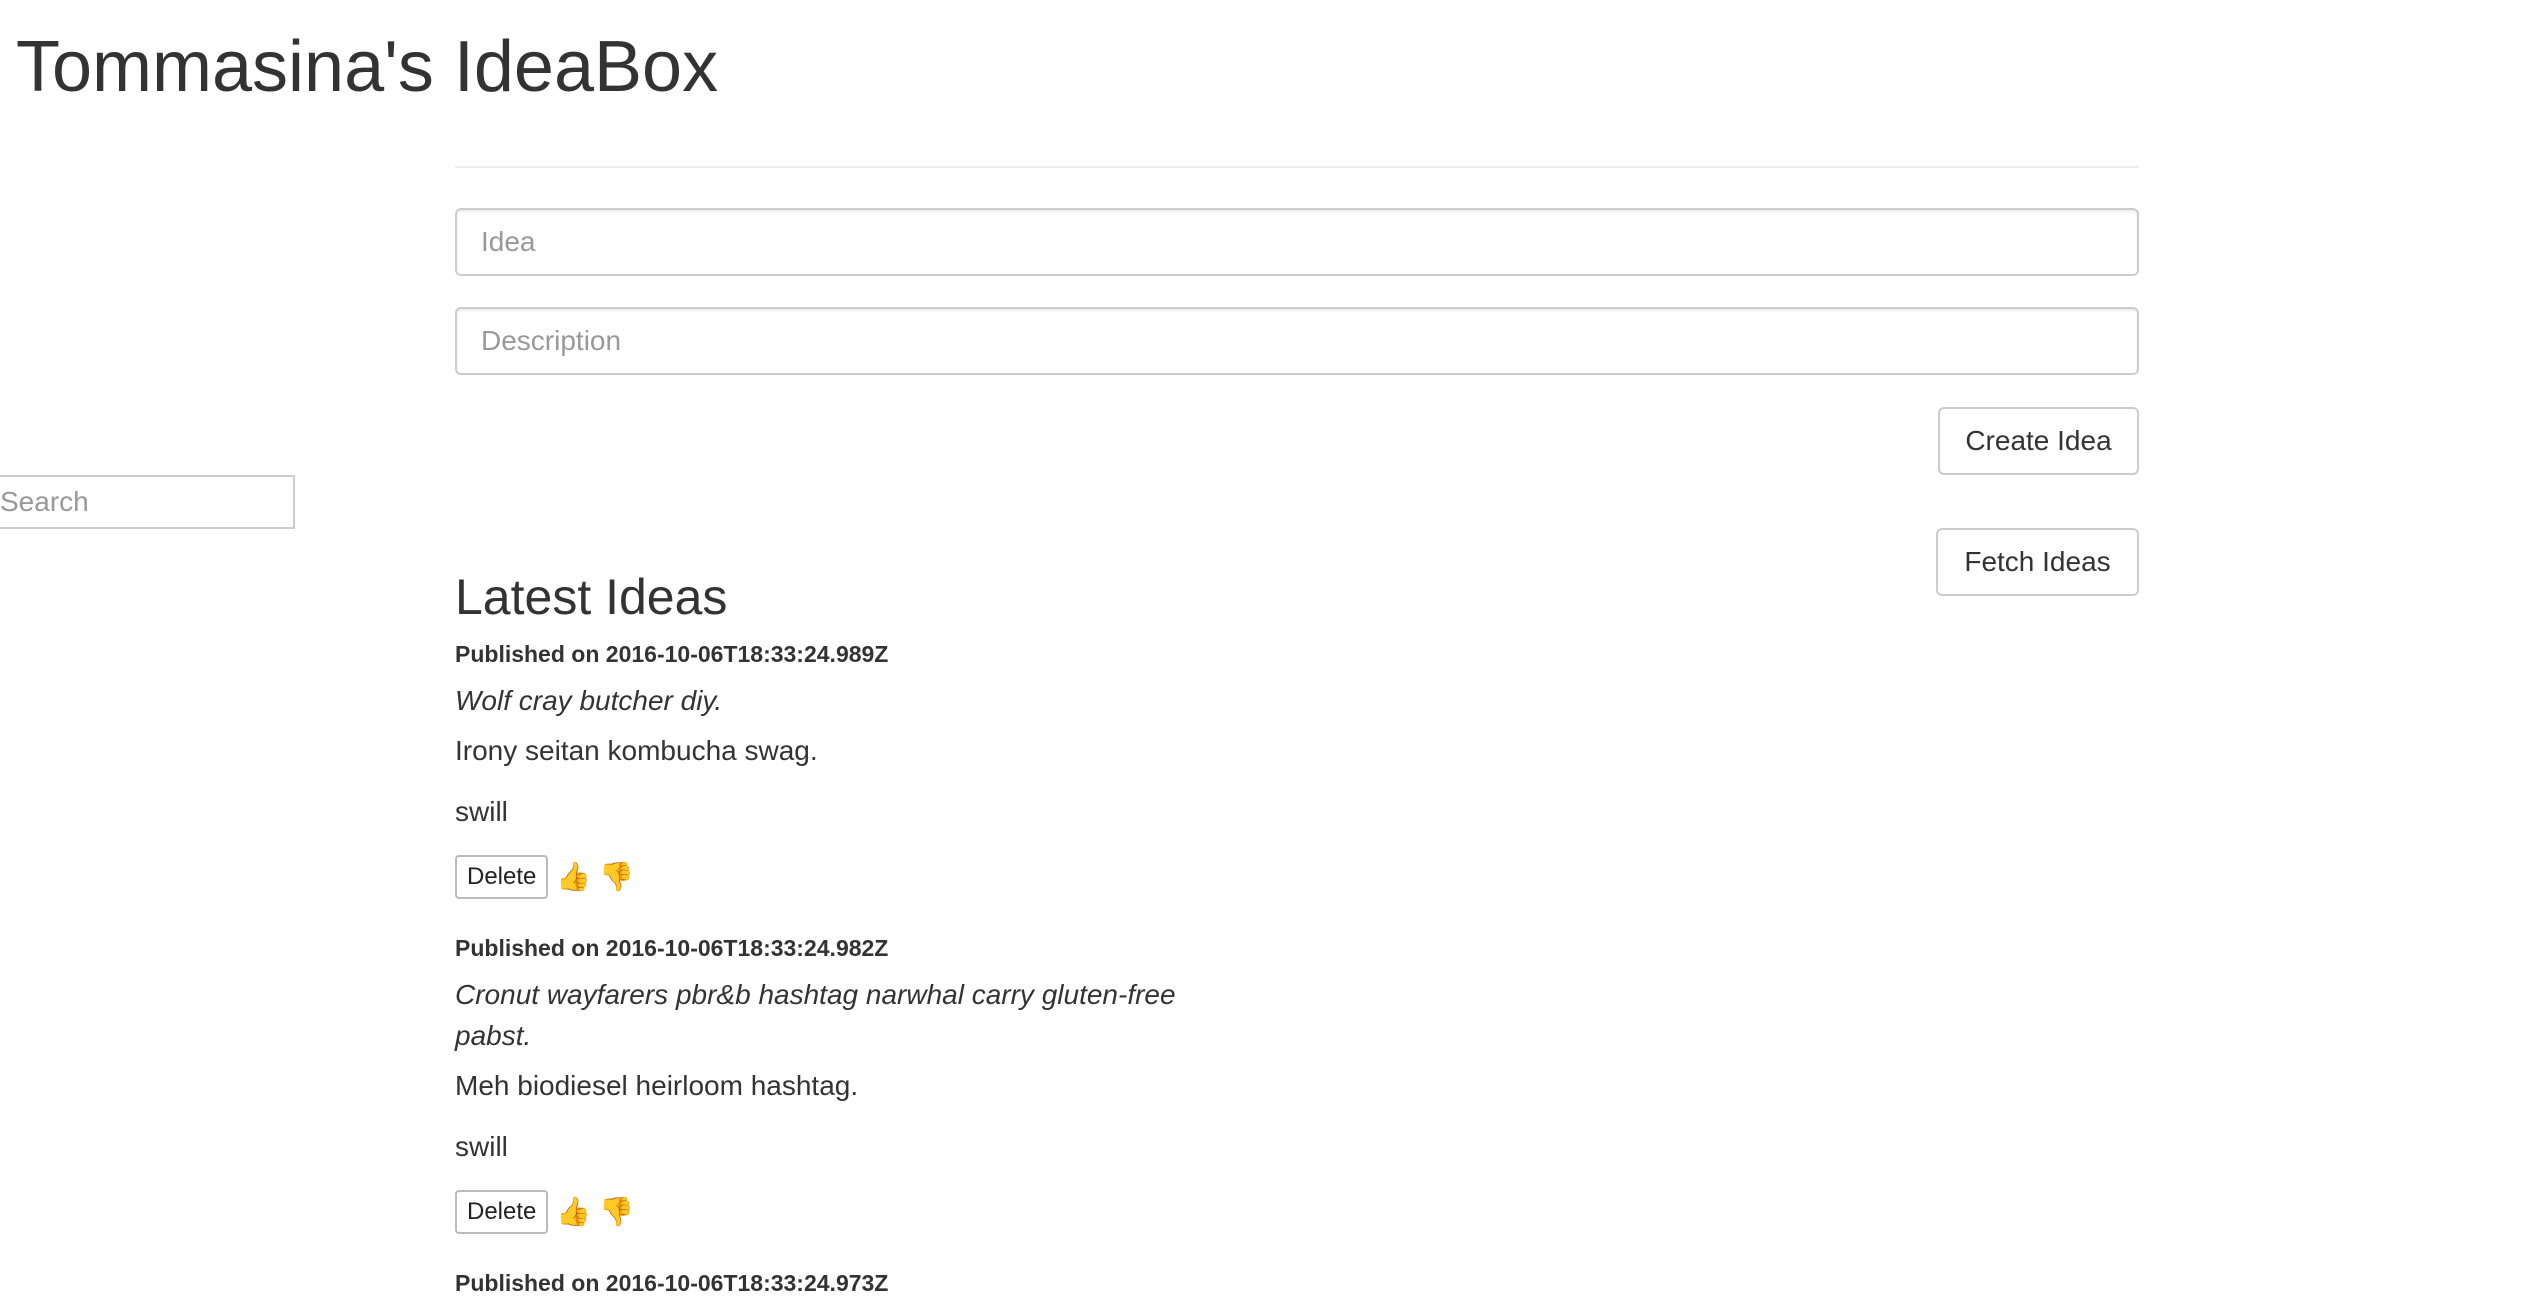 The width and height of the screenshot is (2540, 1301). What do you see at coordinates (835, 700) in the screenshot?
I see `idea-title: Wolf cray butcher diy.` at bounding box center [835, 700].